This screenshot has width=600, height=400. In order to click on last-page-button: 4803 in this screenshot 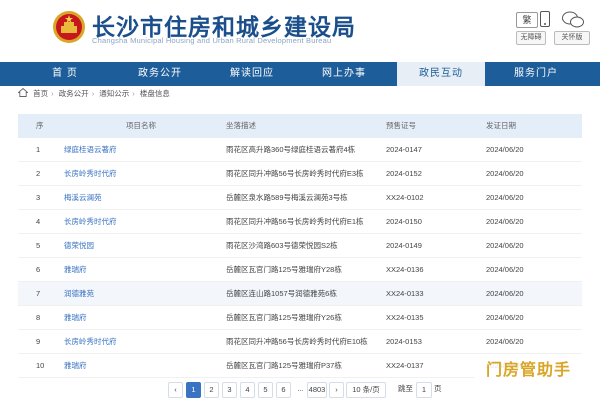, I will do `click(317, 390)`.